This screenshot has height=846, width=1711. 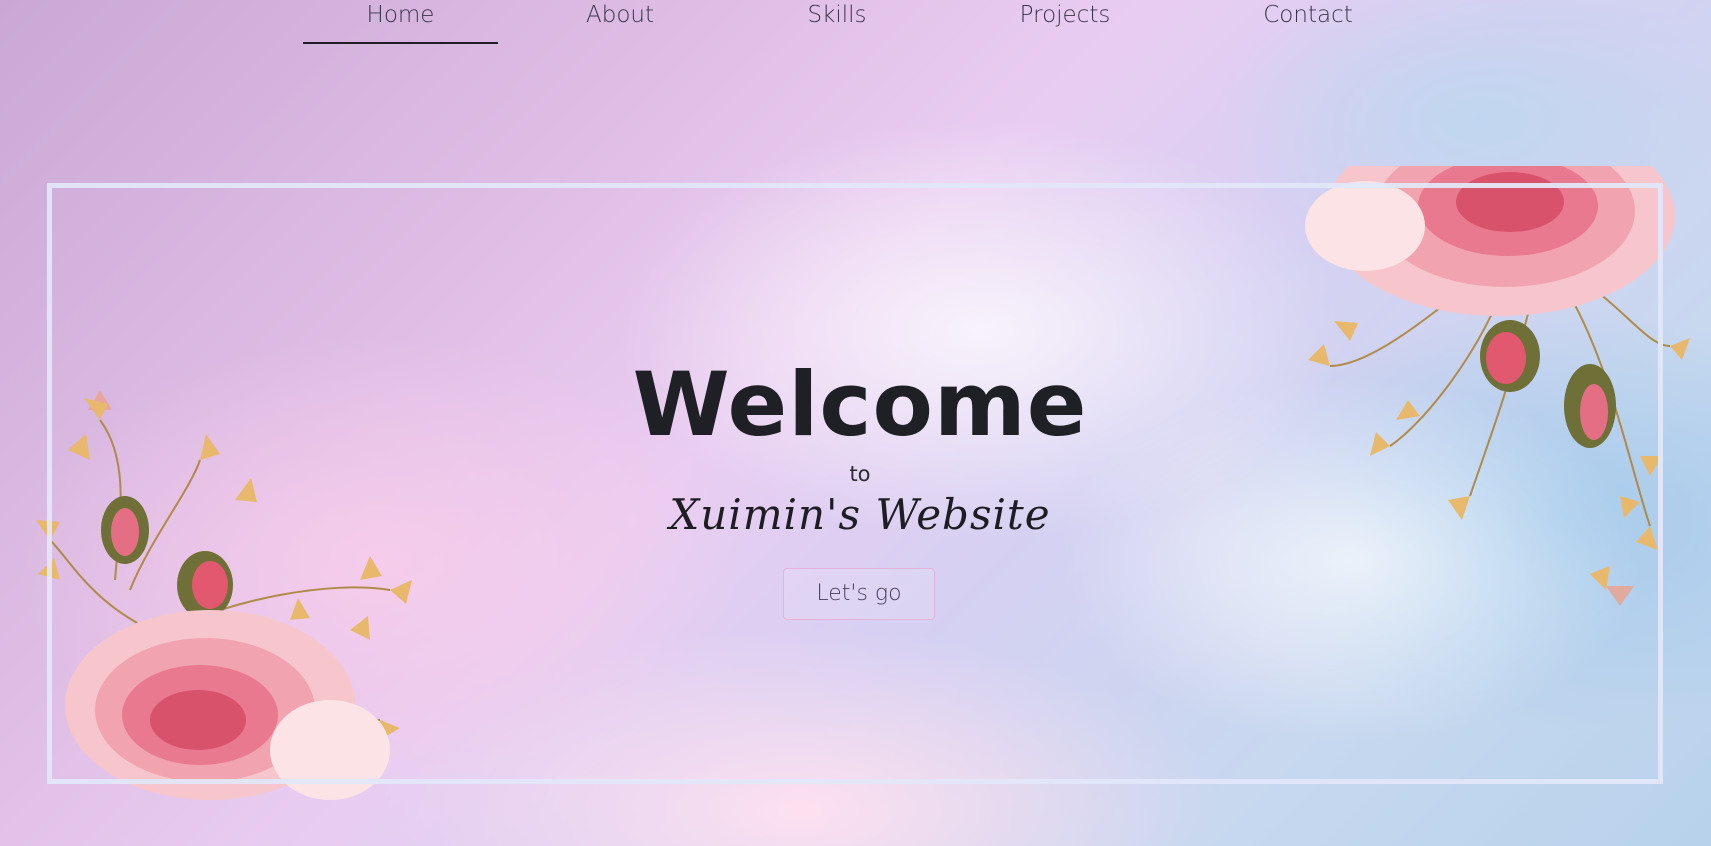 I want to click on top-navigation: Home About Skills Projects Contact, so click(x=855, y=23).